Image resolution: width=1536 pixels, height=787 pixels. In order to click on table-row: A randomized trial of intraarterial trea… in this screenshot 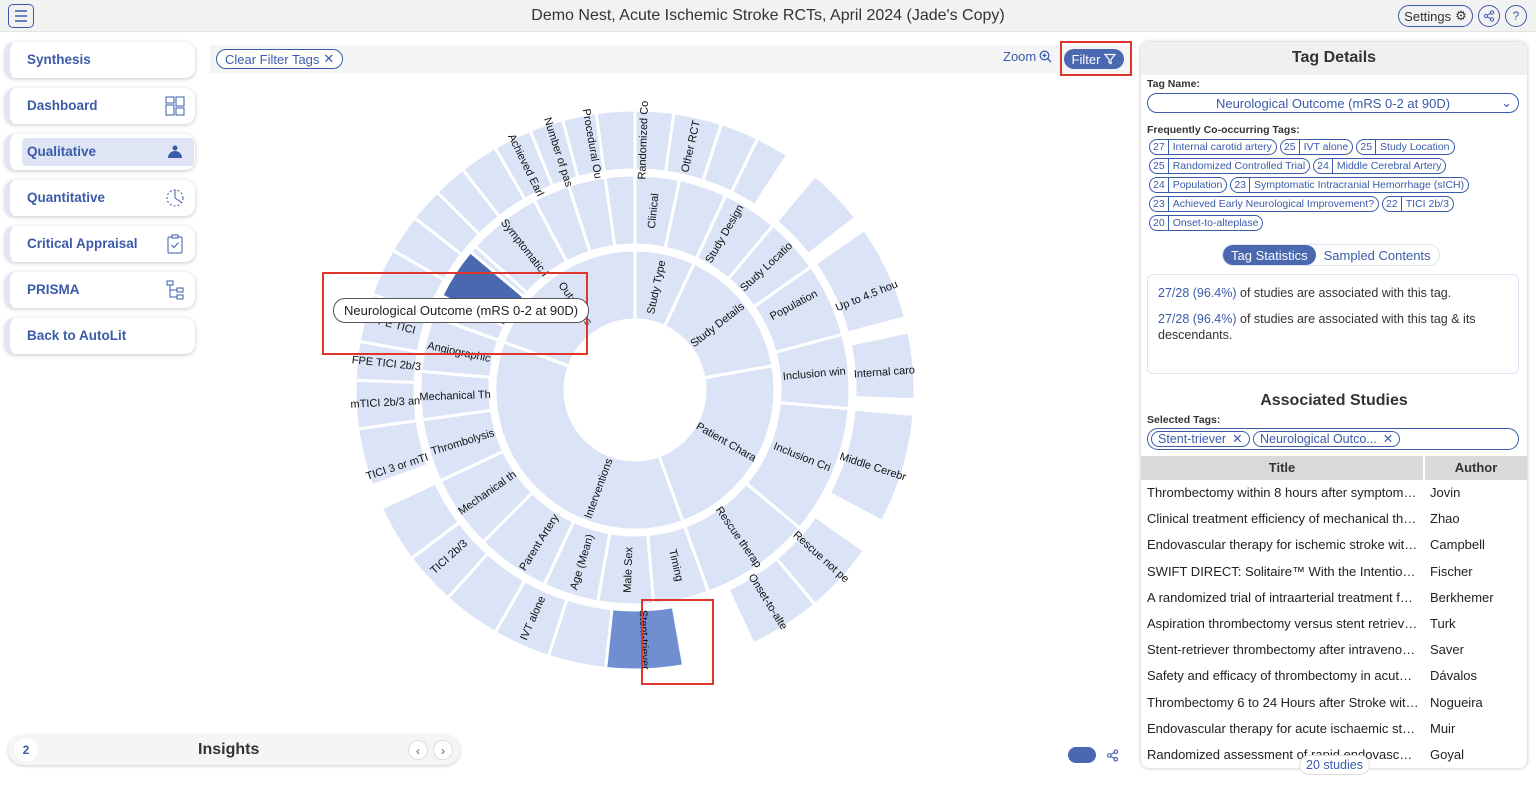, I will do `click(1334, 598)`.